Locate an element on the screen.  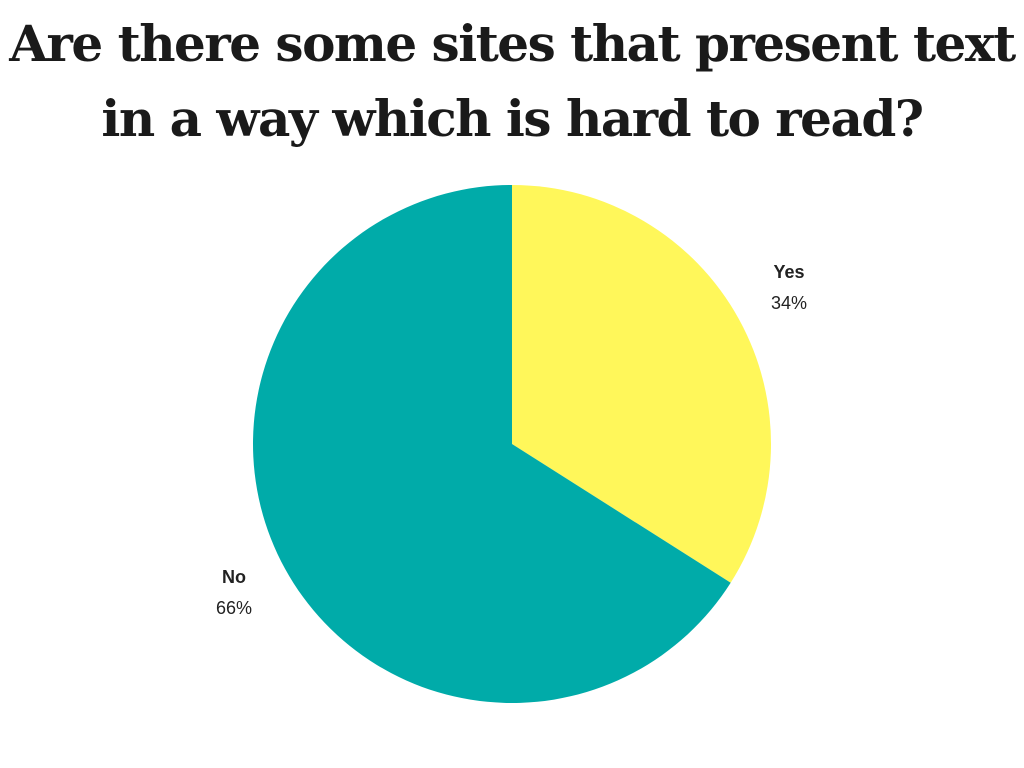
slice-label-no: No is located at coordinates (234, 577).